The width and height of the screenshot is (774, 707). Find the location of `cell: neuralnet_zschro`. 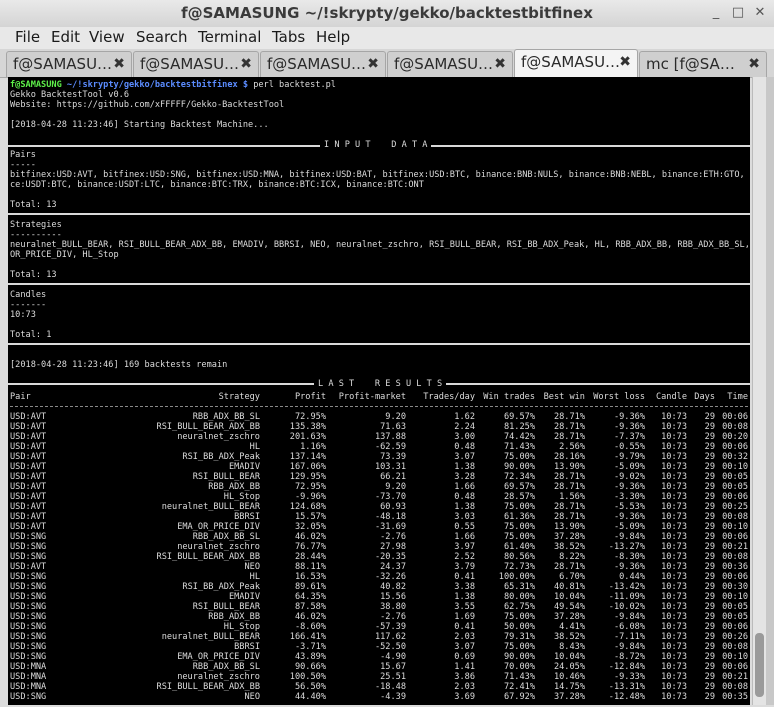

cell: neuralnet_zschro is located at coordinates (218, 437).